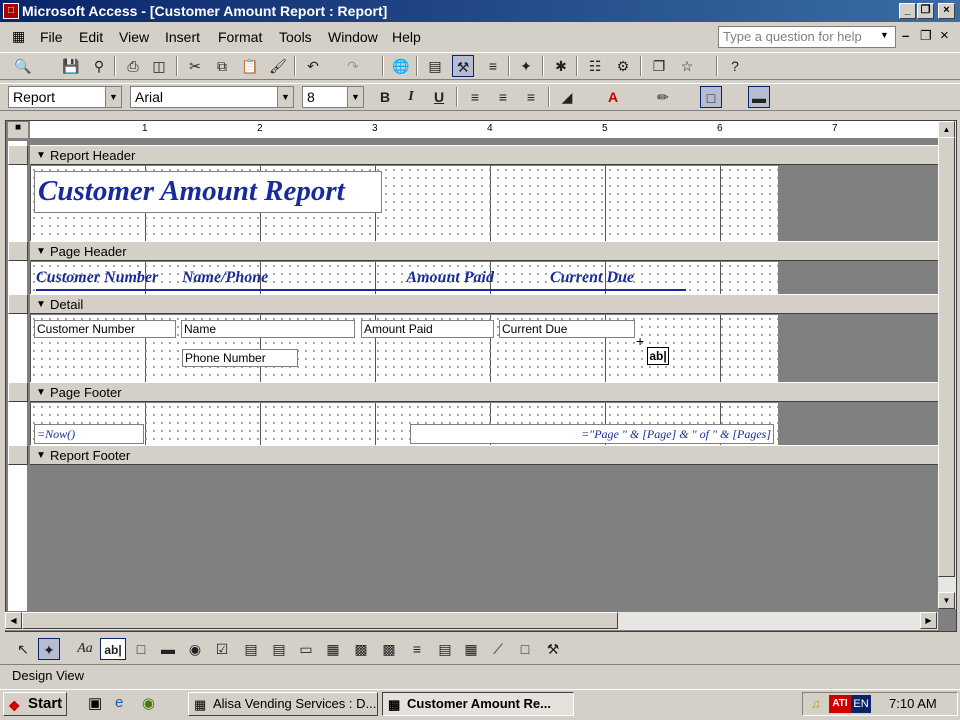 This screenshot has height=720, width=960. Describe the element at coordinates (561, 66) in the screenshot. I see `code-icon: ✱` at that location.